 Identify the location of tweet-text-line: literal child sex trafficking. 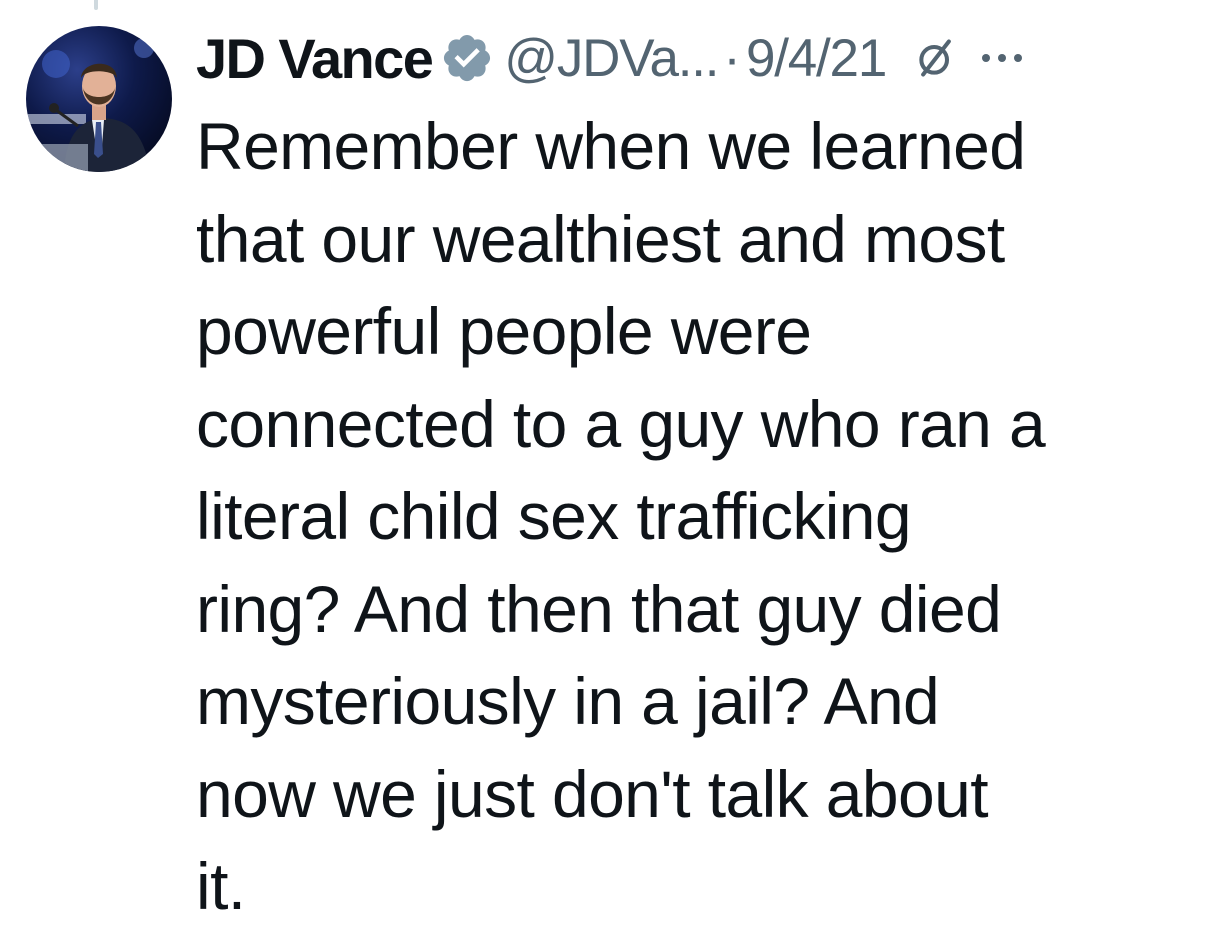
(554, 516).